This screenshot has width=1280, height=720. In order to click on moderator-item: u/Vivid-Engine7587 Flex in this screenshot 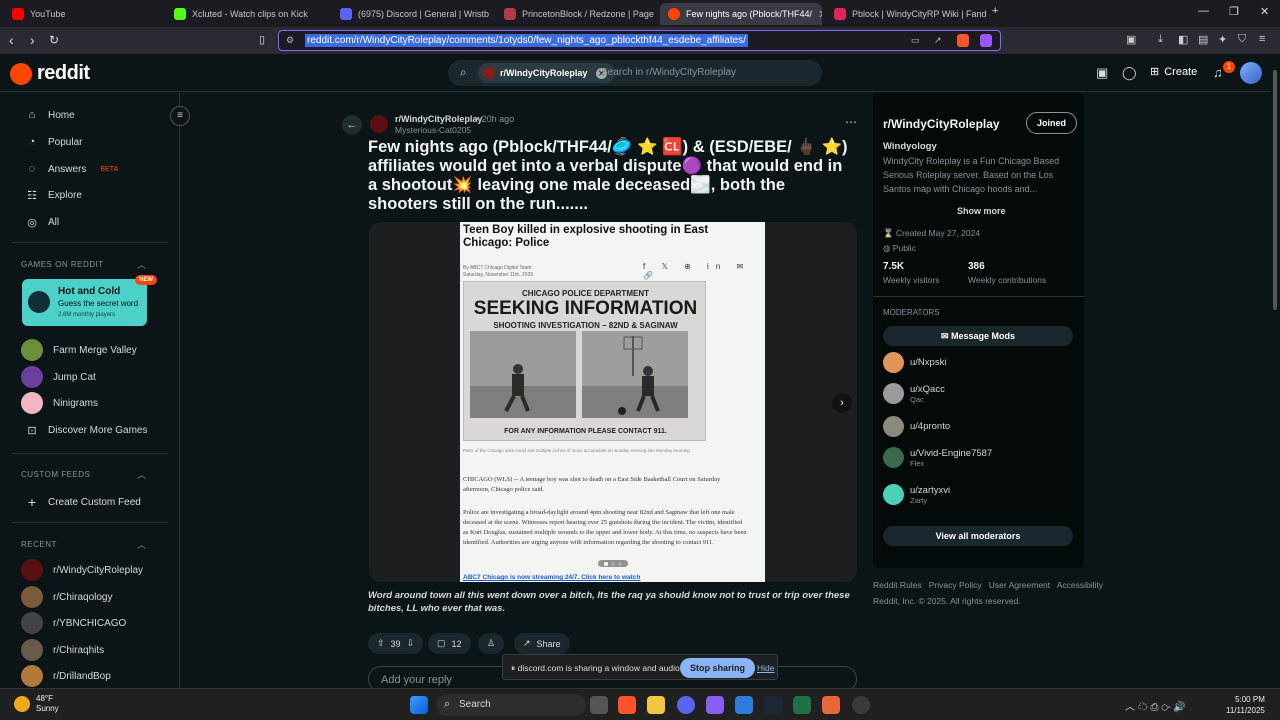, I will do `click(937, 457)`.